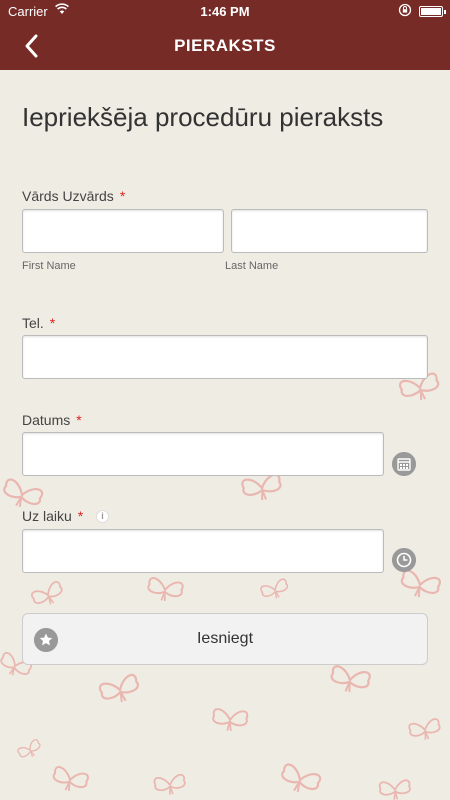  What do you see at coordinates (225, 357) in the screenshot?
I see `phone-field` at bounding box center [225, 357].